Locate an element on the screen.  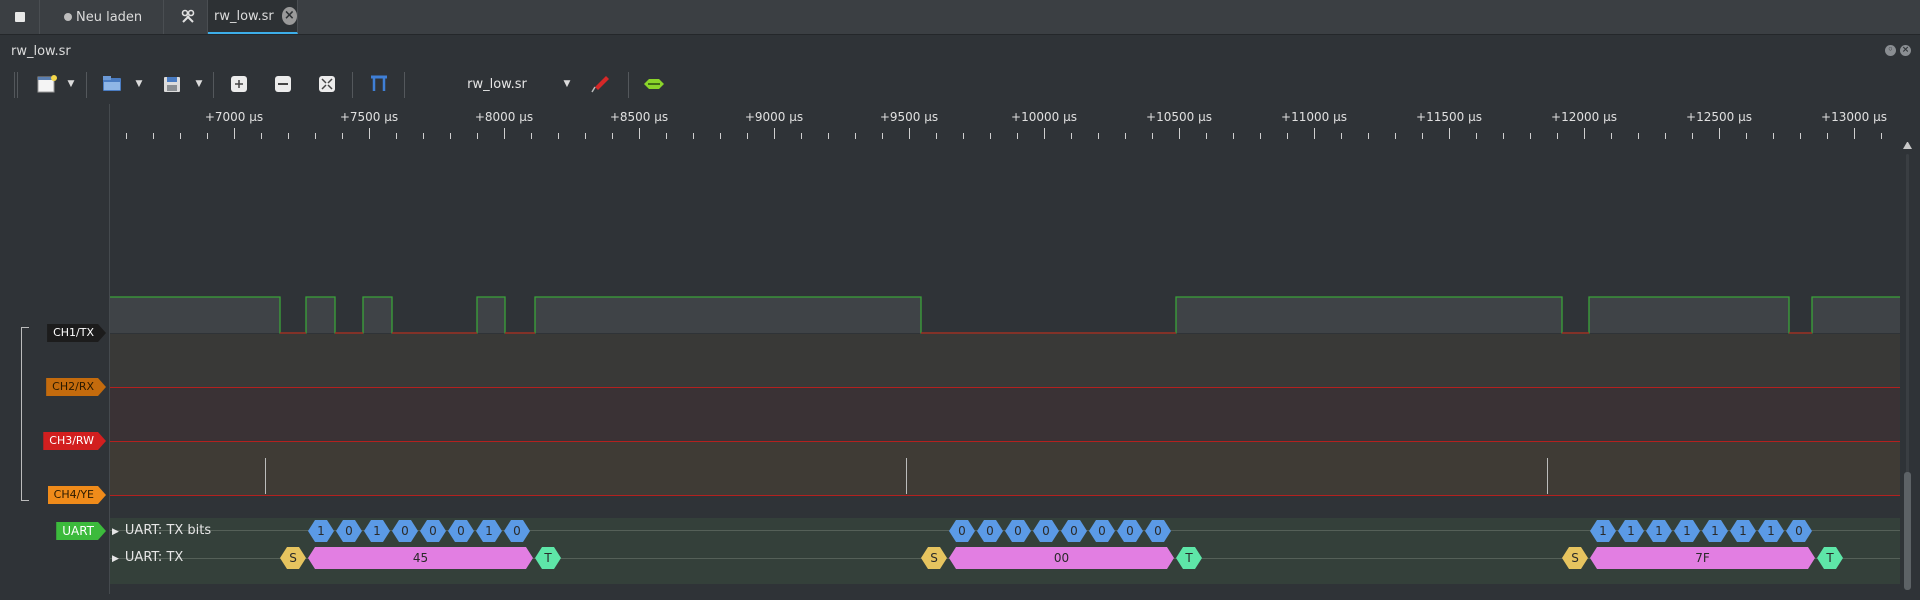
tab-file-label: rw_low.sr is located at coordinates (244, 16).